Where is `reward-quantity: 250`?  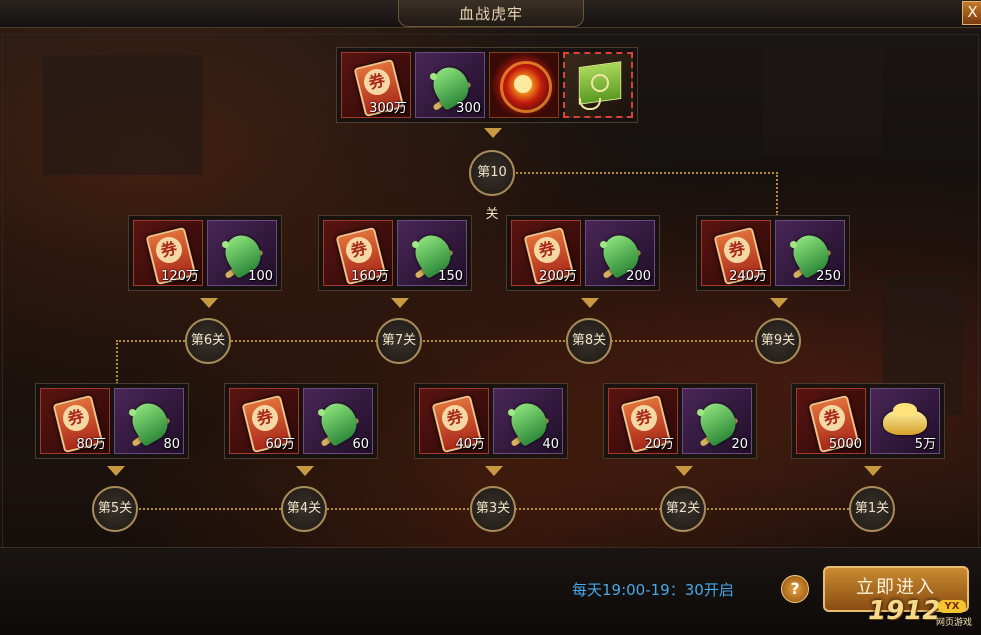
reward-quantity: 250 is located at coordinates (828, 276).